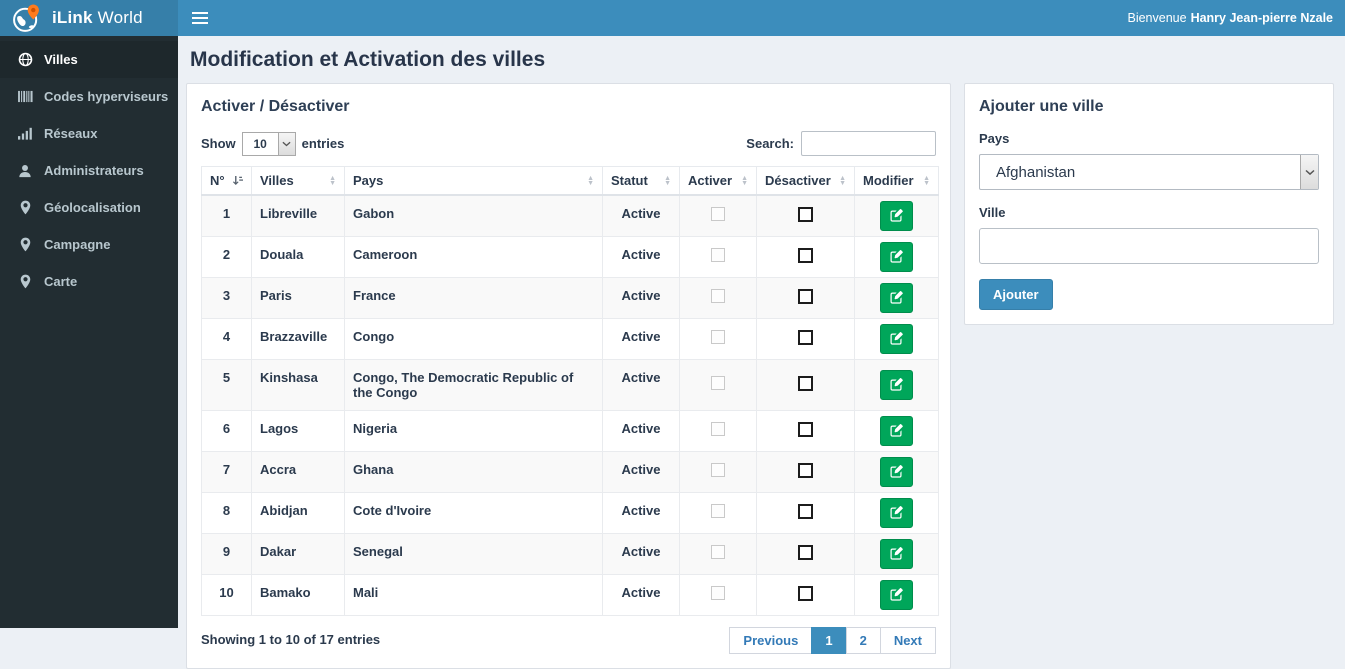 Image resolution: width=1345 pixels, height=669 pixels. I want to click on page-length-value: 10, so click(260, 143).